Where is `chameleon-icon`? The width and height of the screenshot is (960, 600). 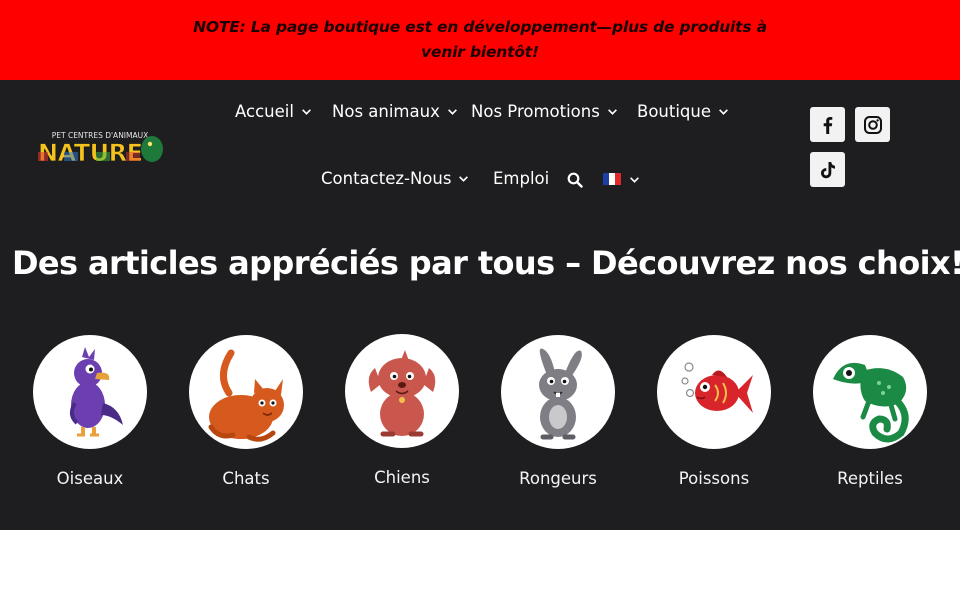 chameleon-icon is located at coordinates (871, 402).